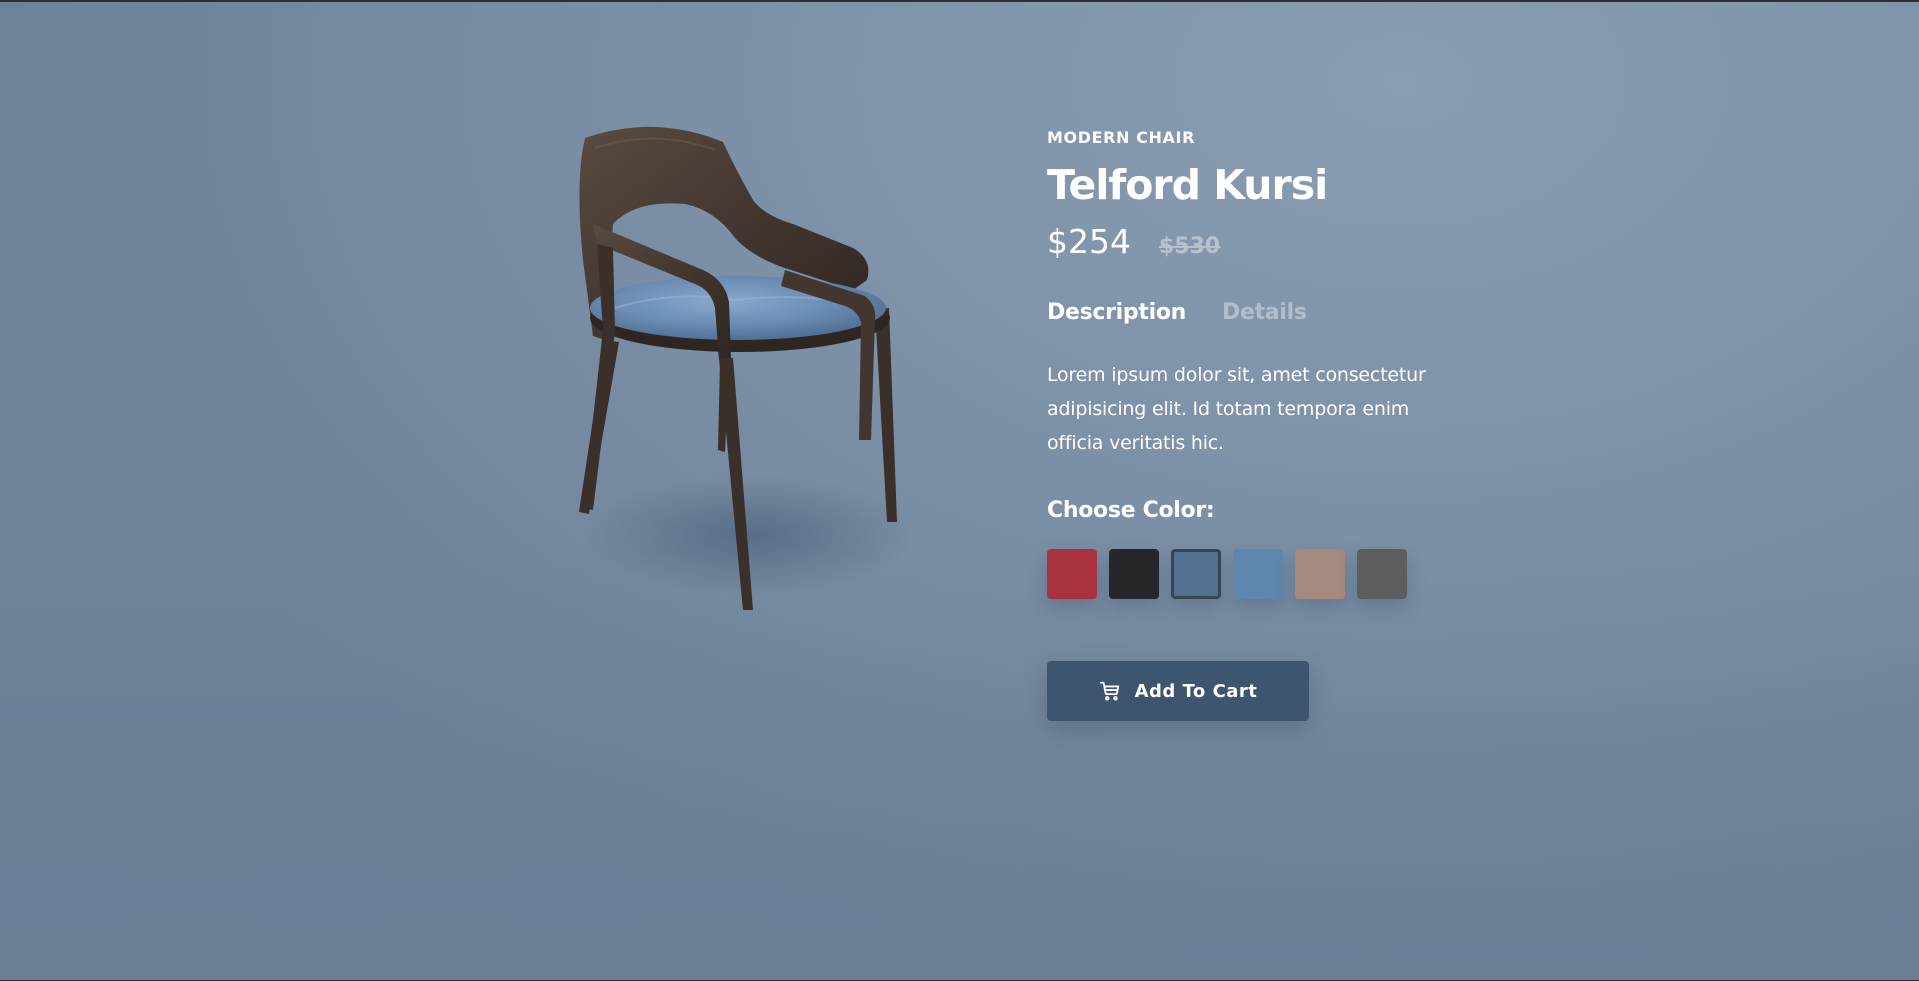 Image resolution: width=1919 pixels, height=981 pixels. Describe the element at coordinates (1189, 246) in the screenshot. I see `original-price: $530` at that location.